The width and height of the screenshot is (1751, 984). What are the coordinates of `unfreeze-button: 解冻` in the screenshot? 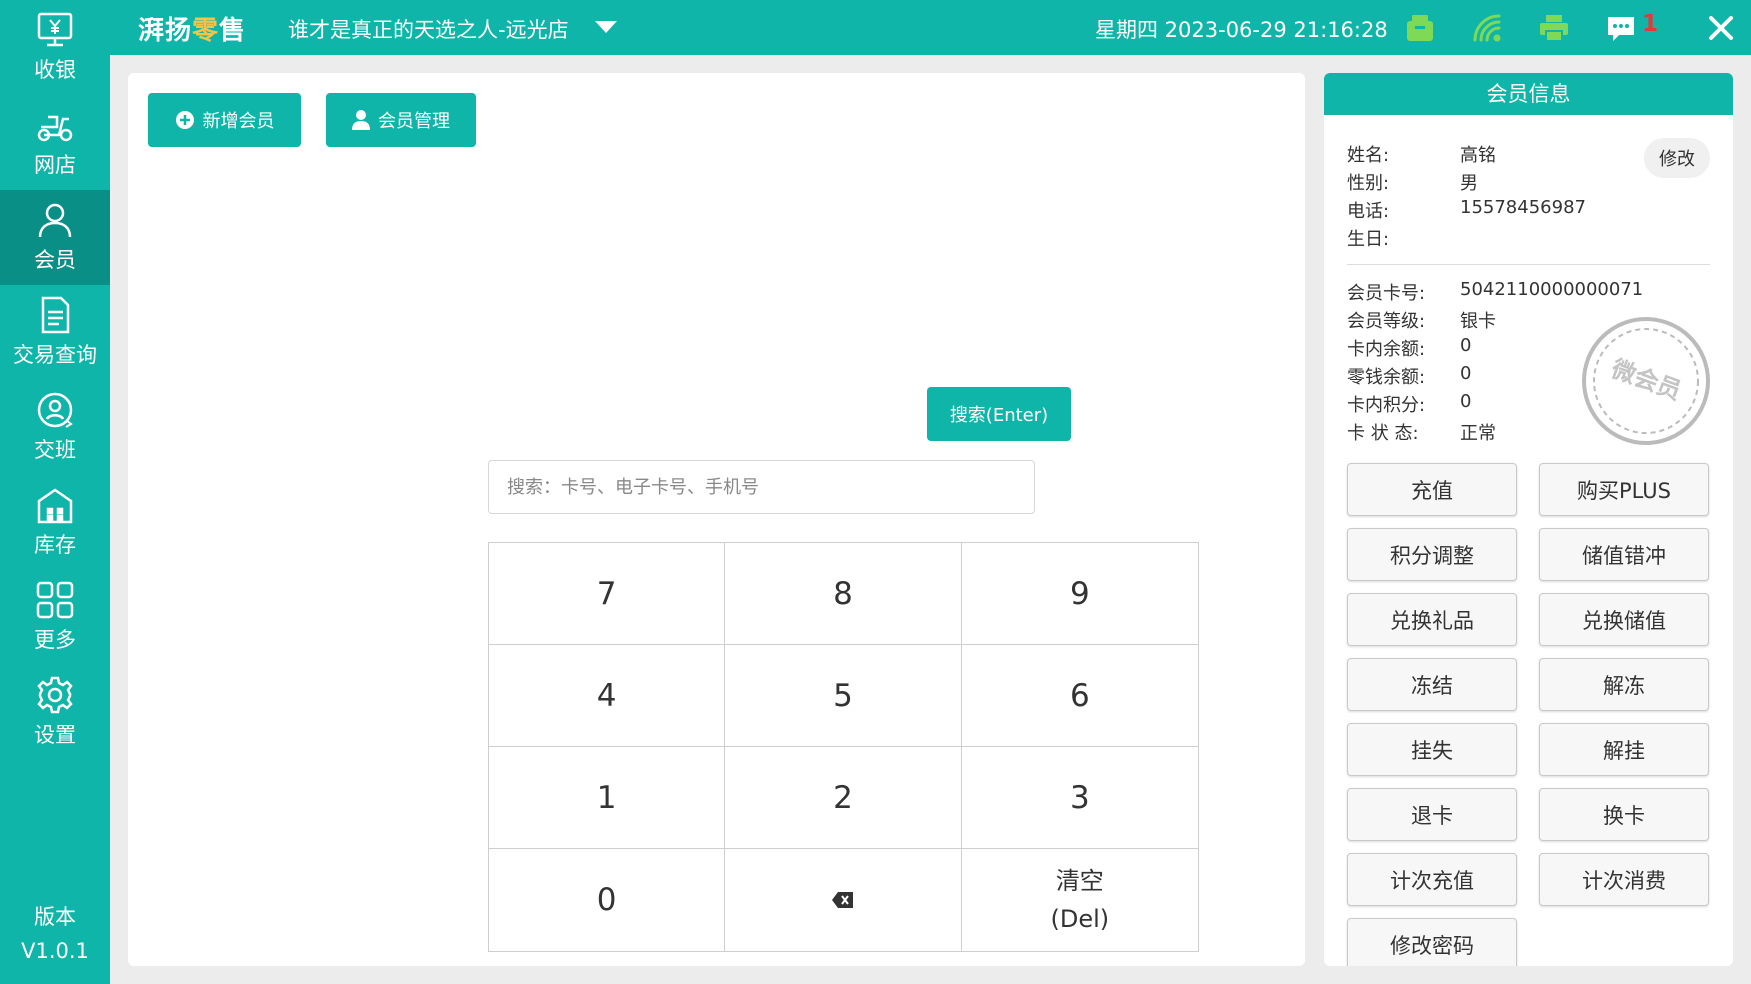 It's located at (1624, 684).